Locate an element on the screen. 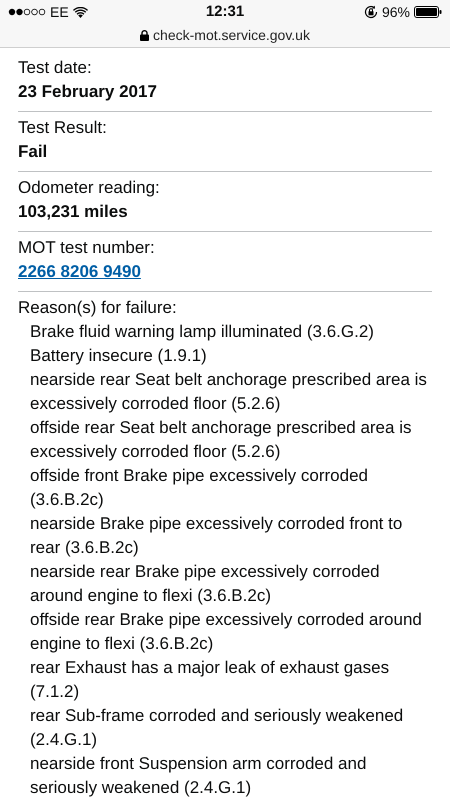 Image resolution: width=450 pixels, height=800 pixels. field-value: 23 February 2017 is located at coordinates (88, 92).